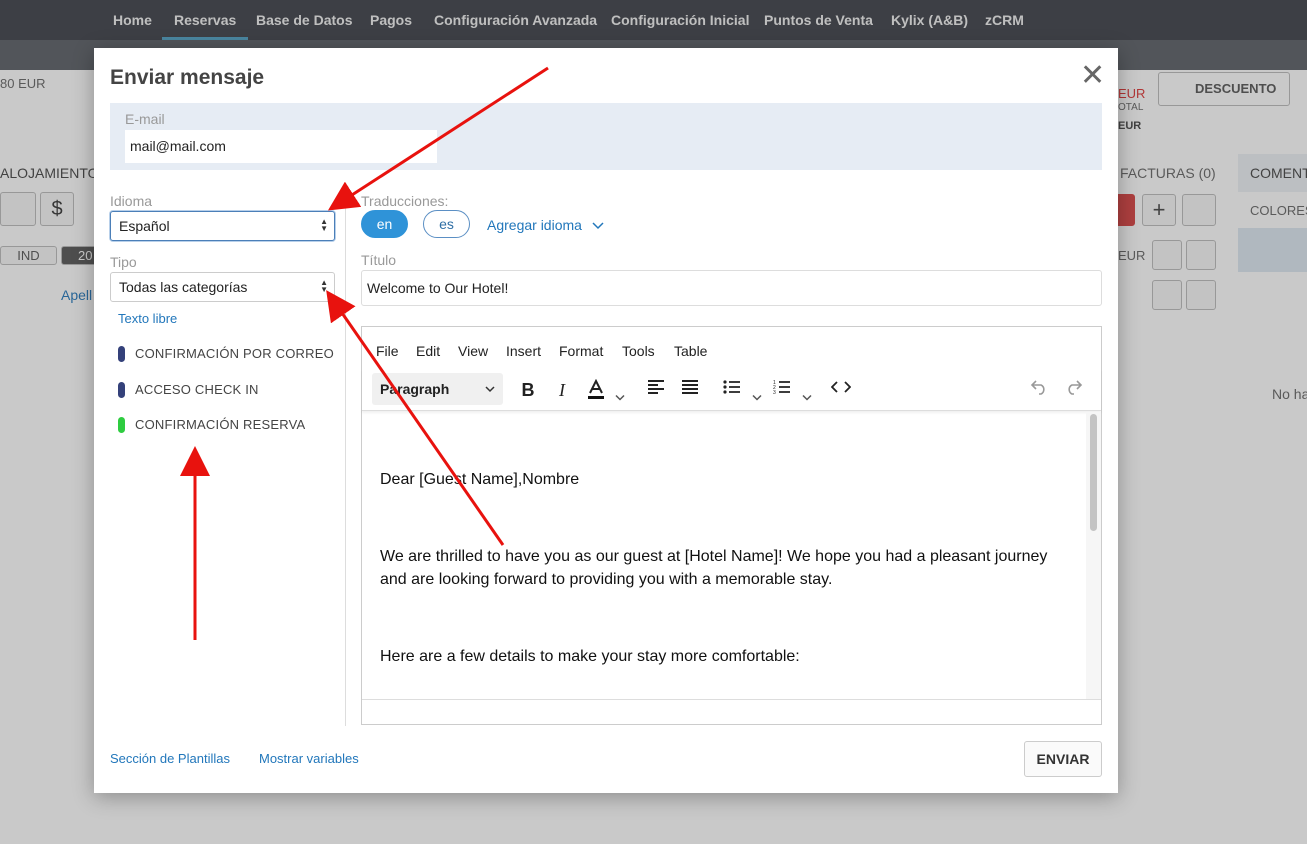  What do you see at coordinates (197, 389) in the screenshot?
I see `template-label: ACCESO CHECK IN` at bounding box center [197, 389].